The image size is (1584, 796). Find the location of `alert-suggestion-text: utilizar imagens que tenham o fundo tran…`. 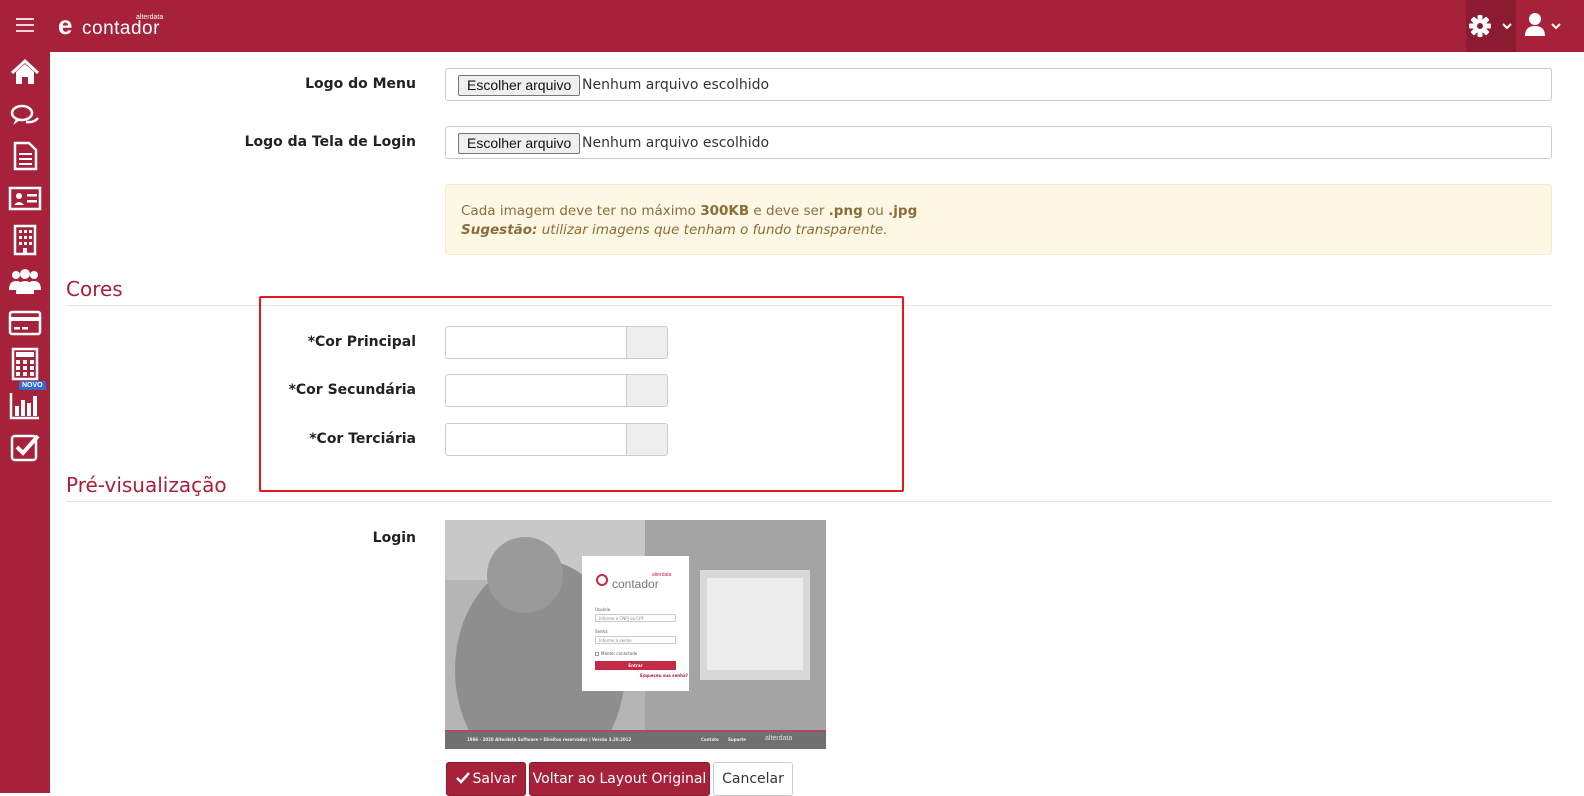

alert-suggestion-text: utilizar imagens que tenham o fundo tran… is located at coordinates (712, 230).